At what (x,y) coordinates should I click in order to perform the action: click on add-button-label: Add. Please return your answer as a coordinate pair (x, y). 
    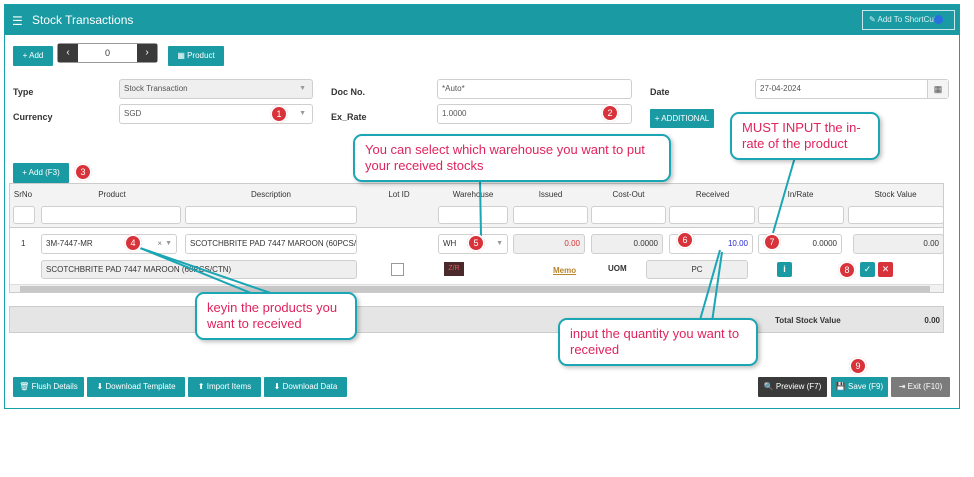
    Looking at the image, I should click on (36, 55).